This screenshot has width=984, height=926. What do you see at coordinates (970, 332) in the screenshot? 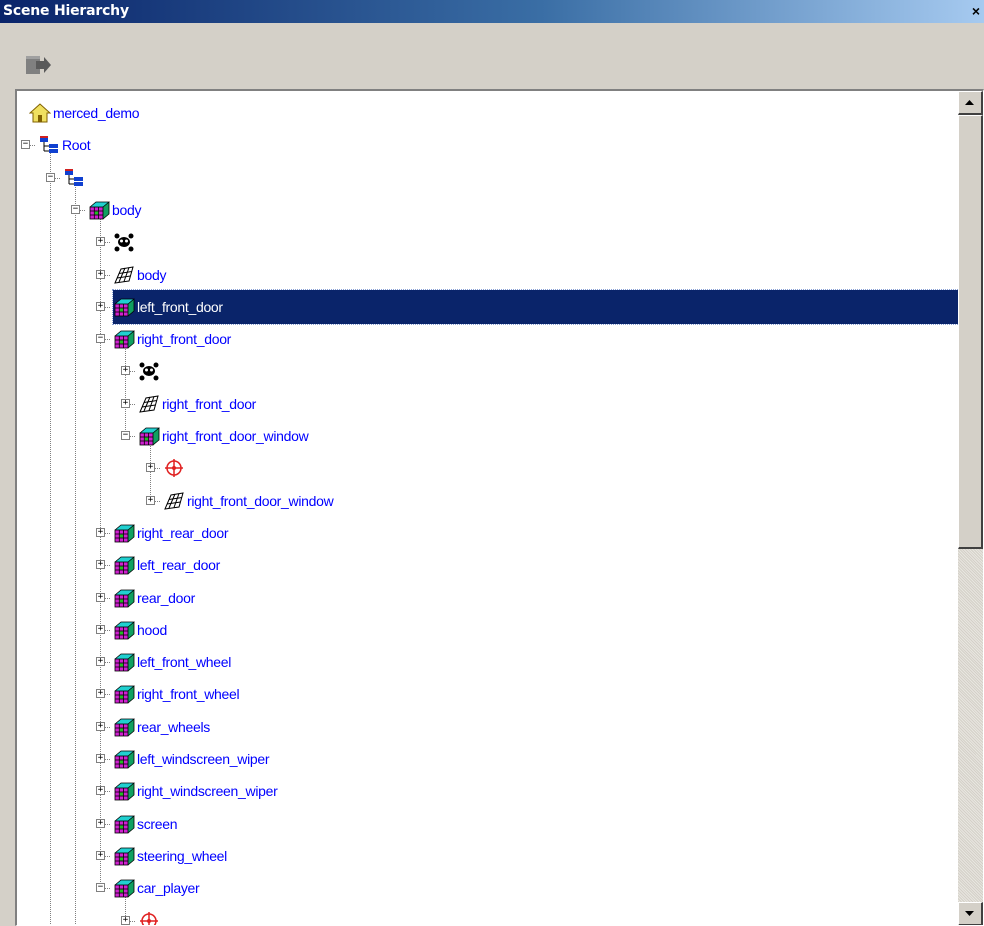
I see `scroll-thumb` at bounding box center [970, 332].